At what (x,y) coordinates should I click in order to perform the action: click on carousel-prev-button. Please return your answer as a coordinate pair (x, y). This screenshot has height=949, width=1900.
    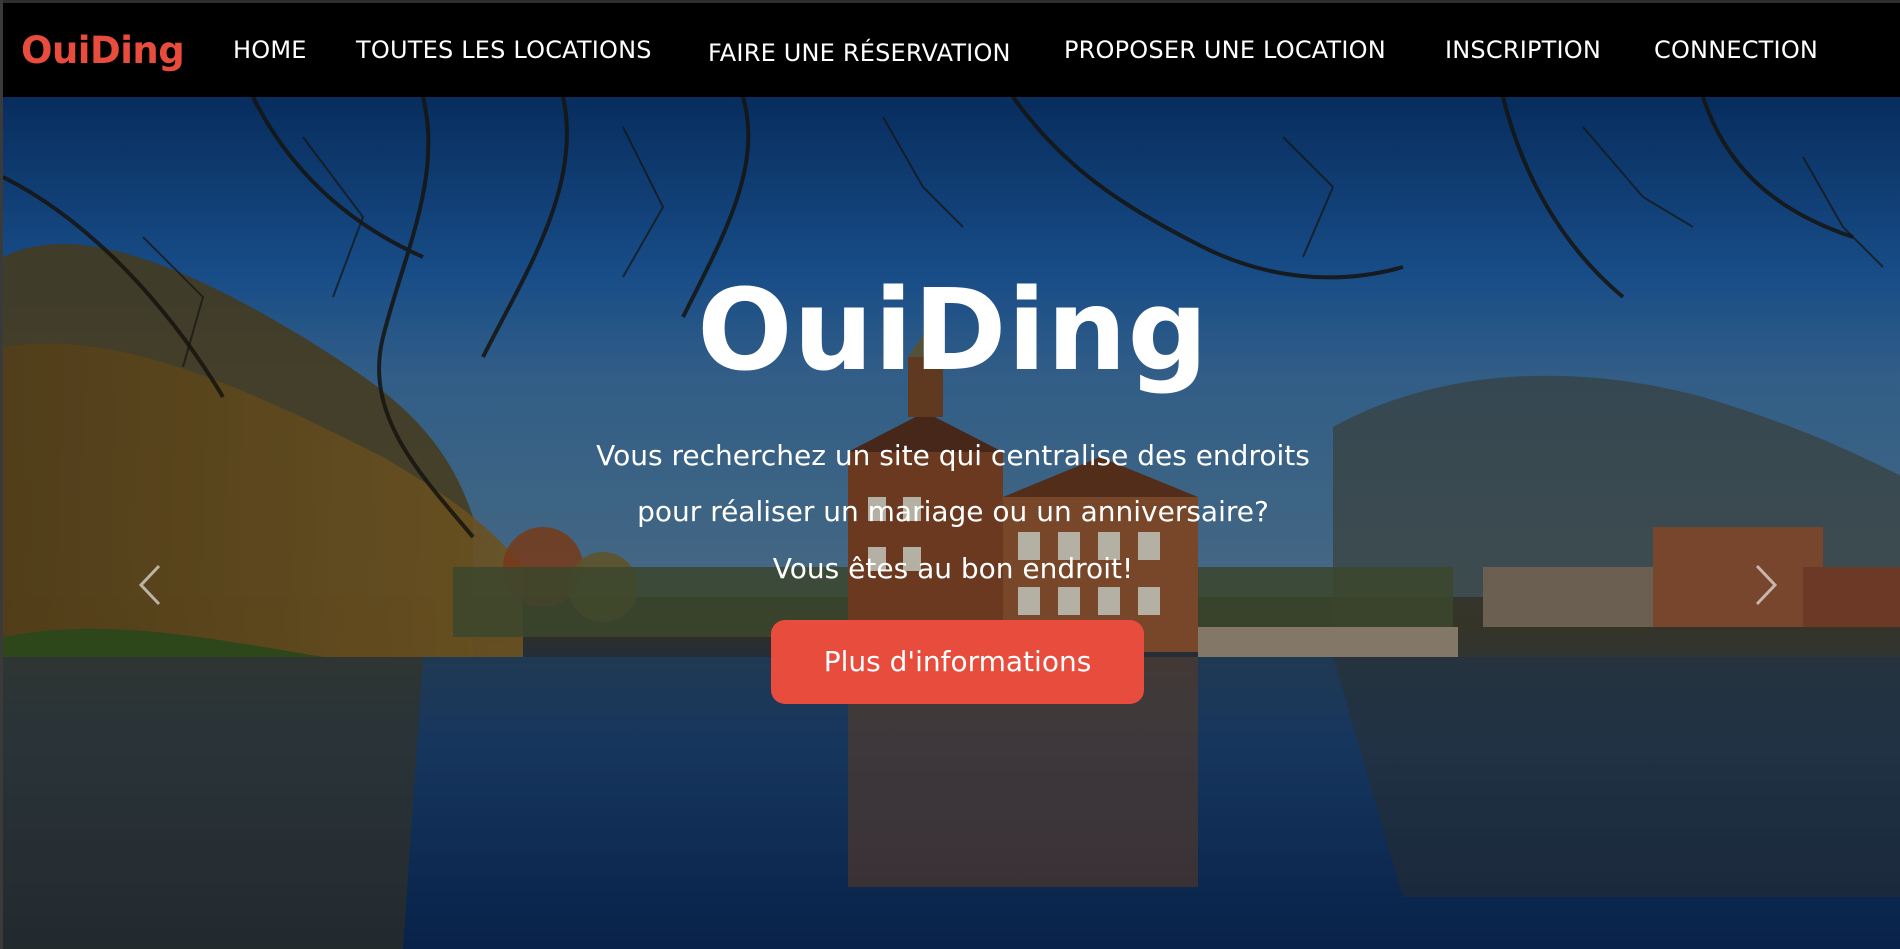
    Looking at the image, I should click on (151, 585).